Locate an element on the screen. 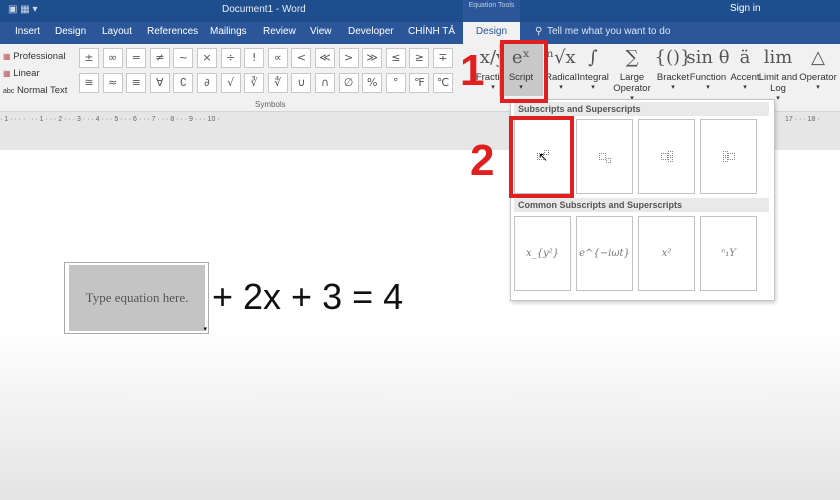 This screenshot has width=840, height=500. symbol-button: ∓ is located at coordinates (443, 58).